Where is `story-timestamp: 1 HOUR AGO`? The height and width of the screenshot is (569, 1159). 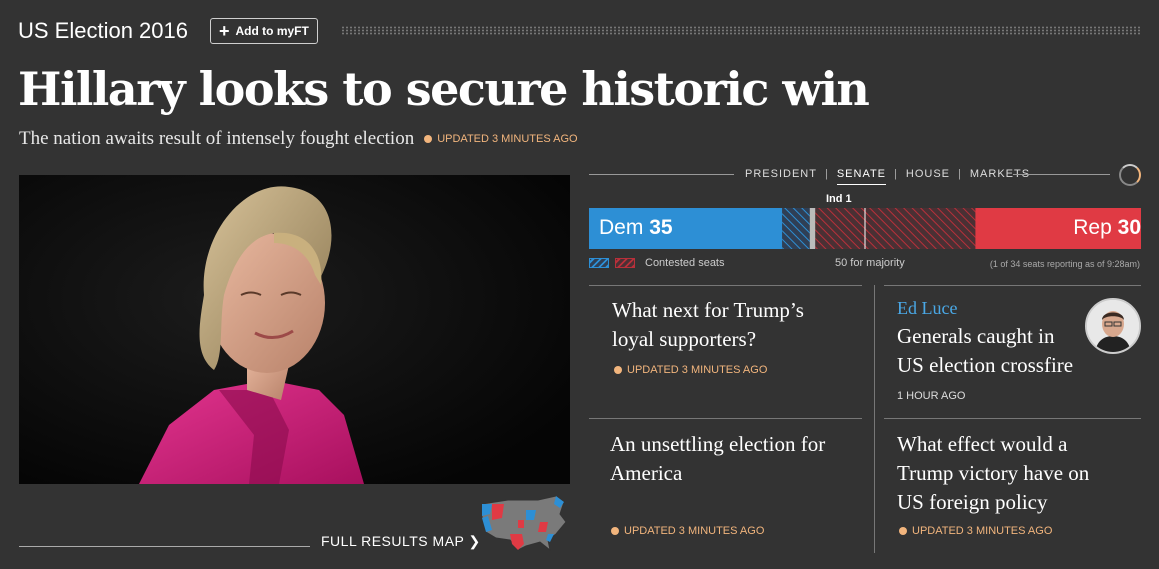
story-timestamp: 1 HOUR AGO is located at coordinates (931, 396).